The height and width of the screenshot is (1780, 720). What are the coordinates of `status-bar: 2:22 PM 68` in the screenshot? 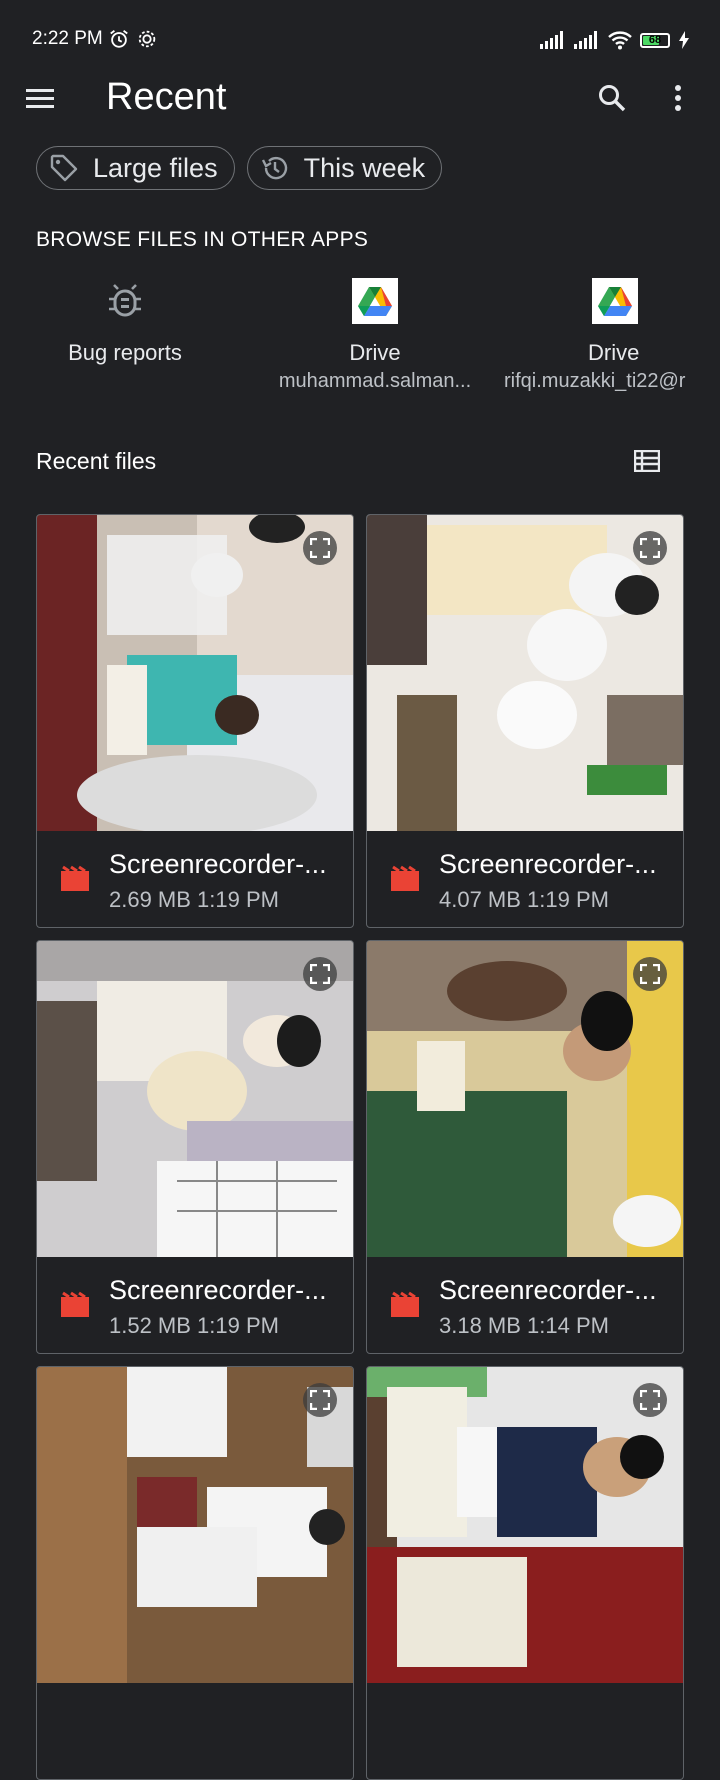 It's located at (360, 40).